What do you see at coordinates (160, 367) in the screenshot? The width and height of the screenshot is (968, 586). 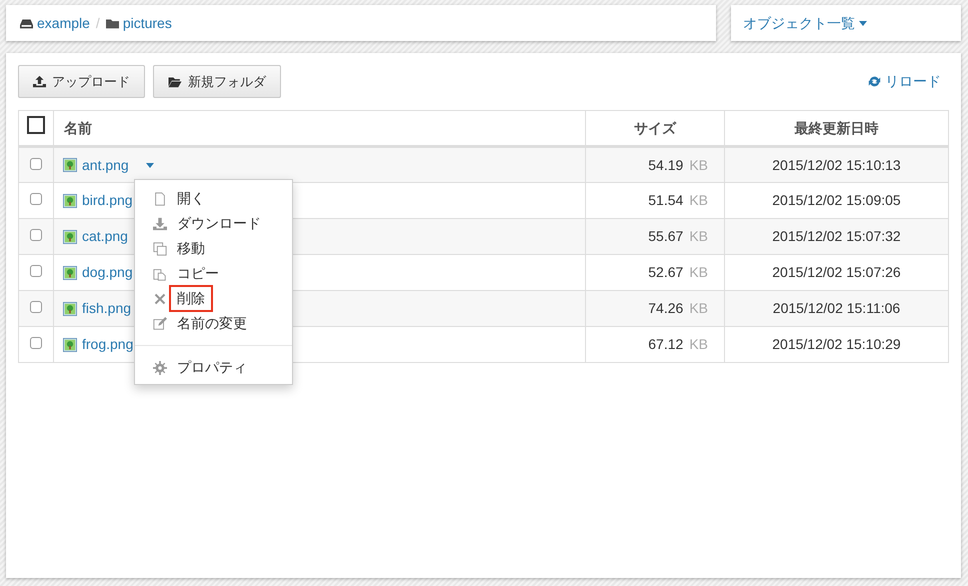 I see `gear-icon` at bounding box center [160, 367].